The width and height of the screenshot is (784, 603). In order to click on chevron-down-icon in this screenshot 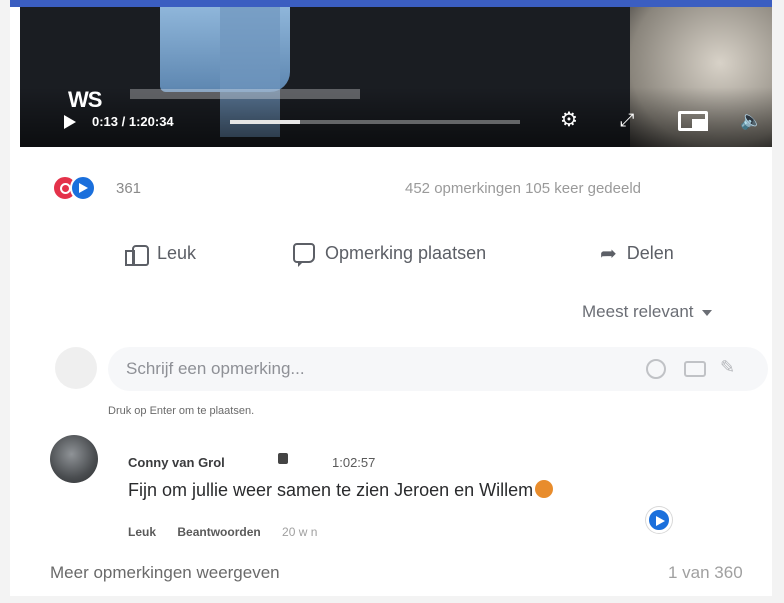, I will do `click(706, 312)`.